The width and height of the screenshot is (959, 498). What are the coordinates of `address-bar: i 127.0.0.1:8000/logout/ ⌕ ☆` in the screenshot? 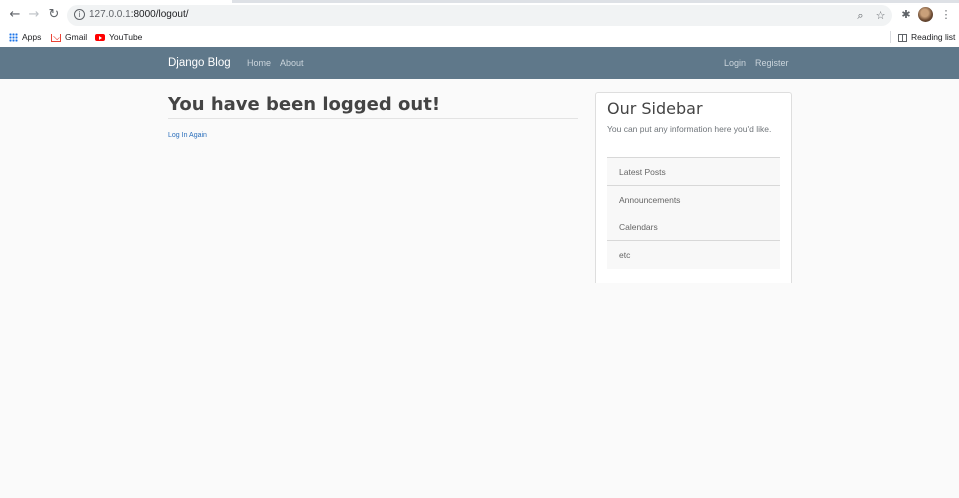 It's located at (479, 15).